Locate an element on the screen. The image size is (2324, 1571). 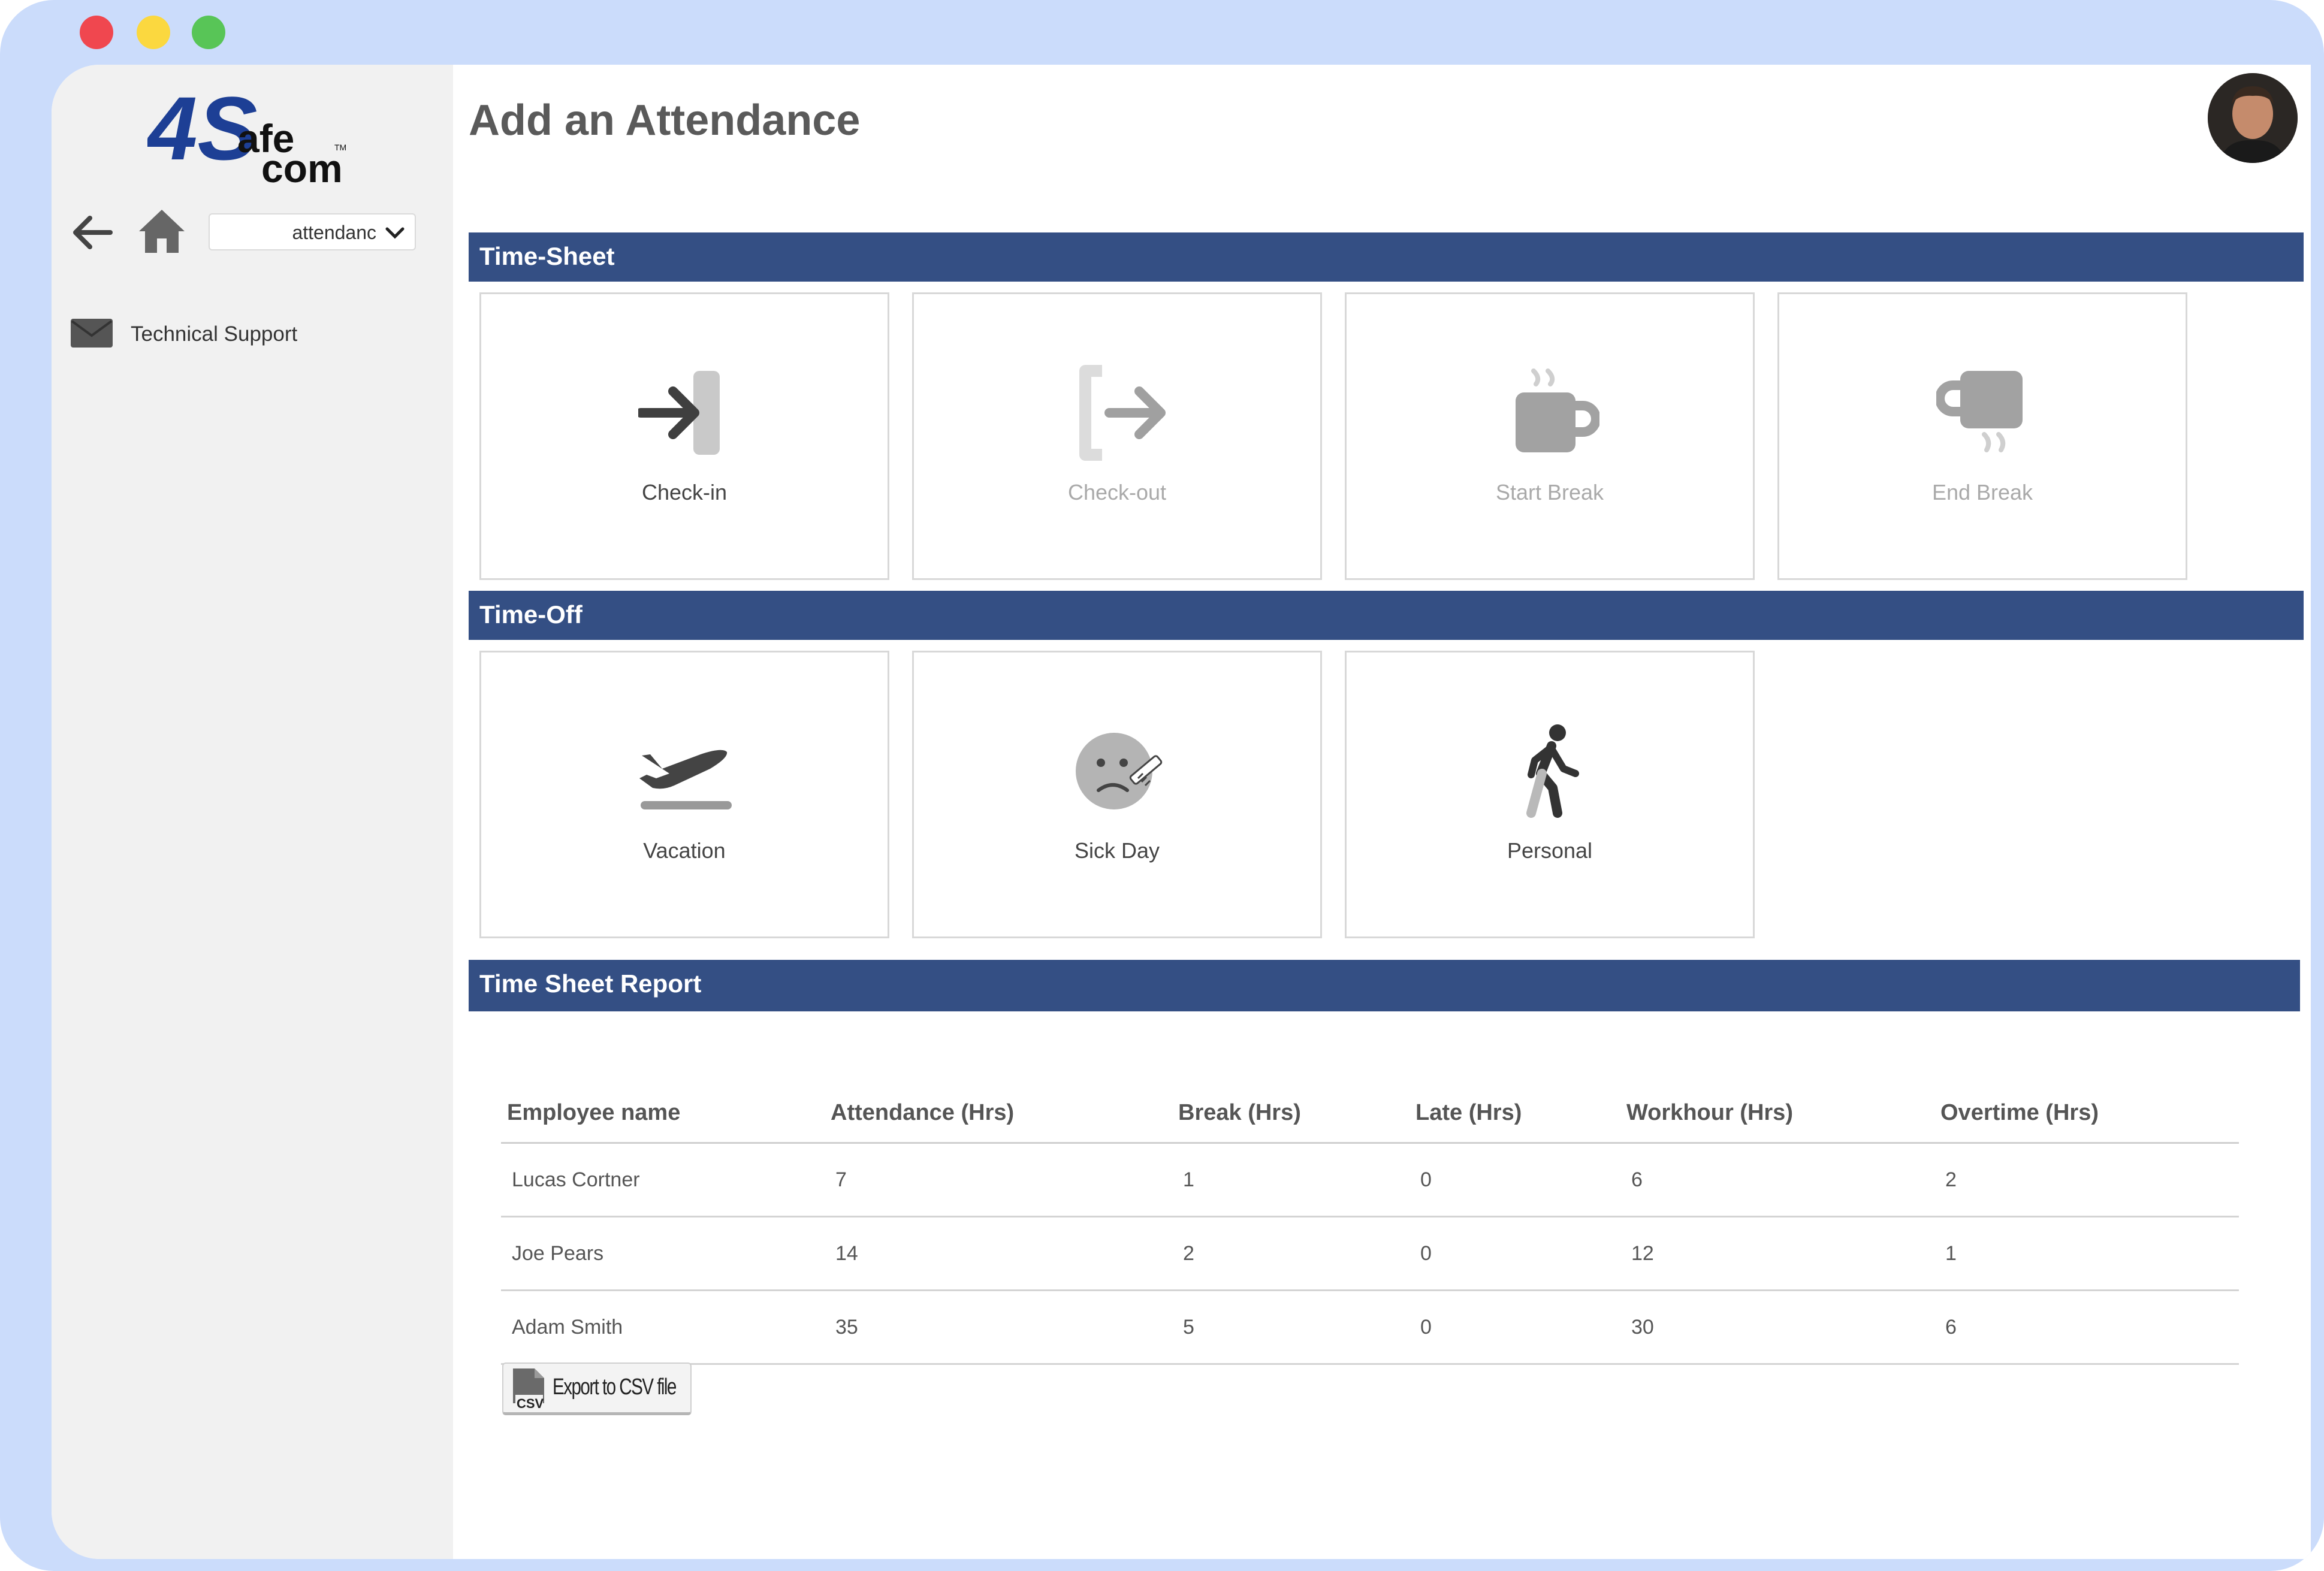
user-photo-icon is located at coordinates (2253, 118).